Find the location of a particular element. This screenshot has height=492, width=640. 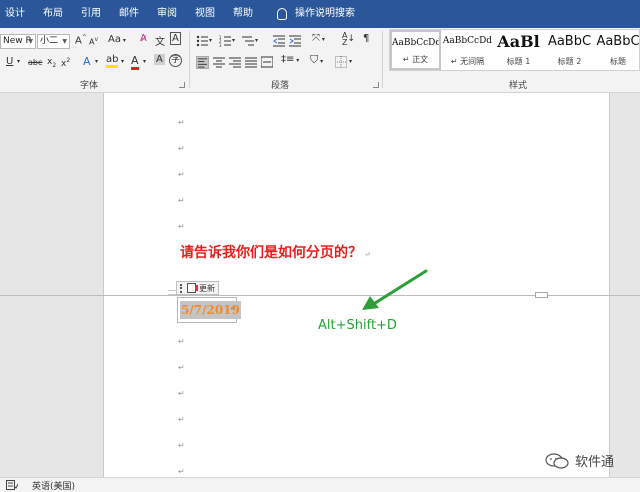

phonetic-guide-icon: 文 is located at coordinates (160, 40).